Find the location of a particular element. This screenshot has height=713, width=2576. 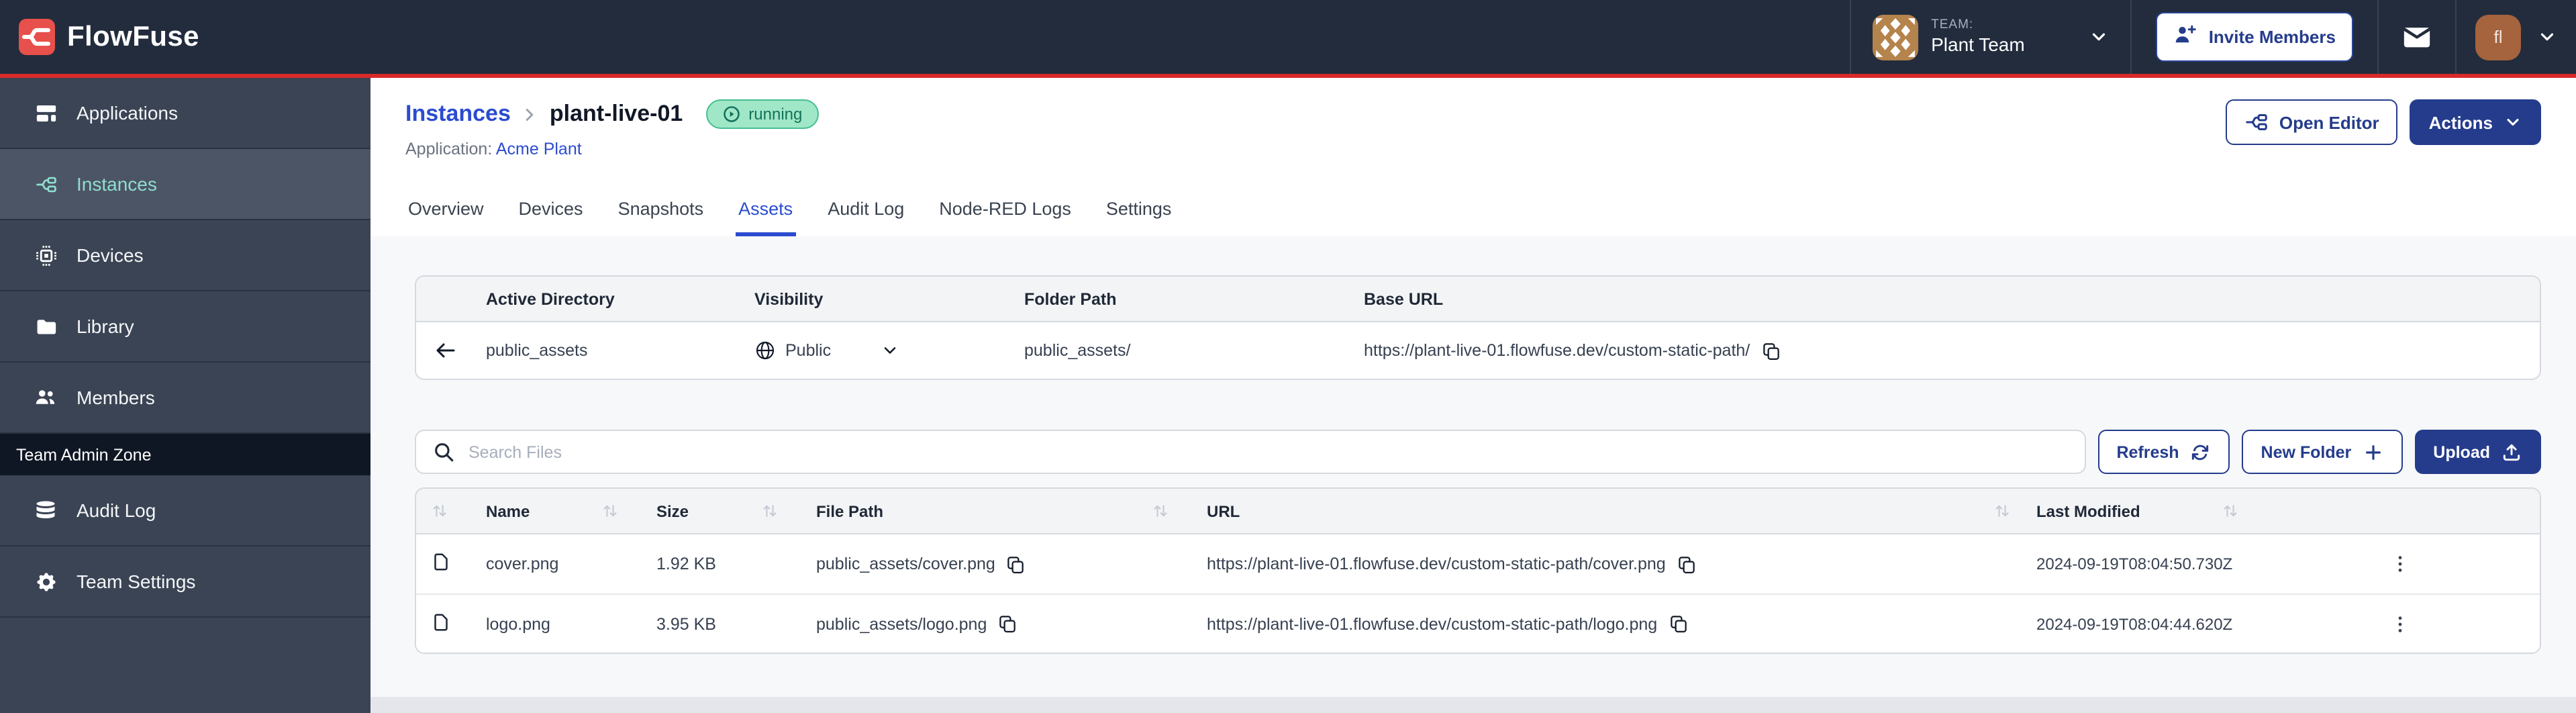

sidebar-item-label: Instances is located at coordinates (117, 184).